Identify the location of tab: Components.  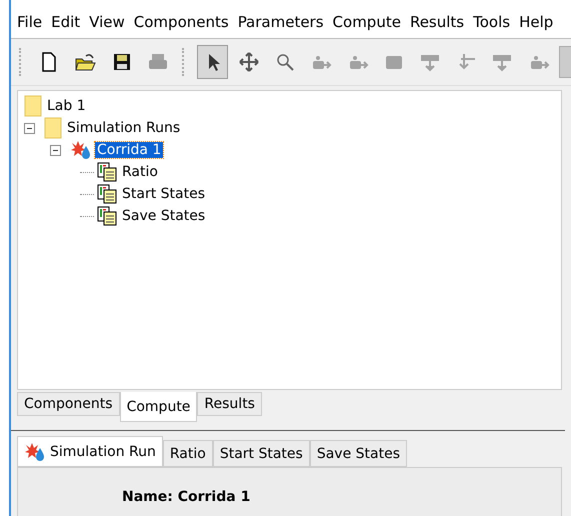
(68, 404).